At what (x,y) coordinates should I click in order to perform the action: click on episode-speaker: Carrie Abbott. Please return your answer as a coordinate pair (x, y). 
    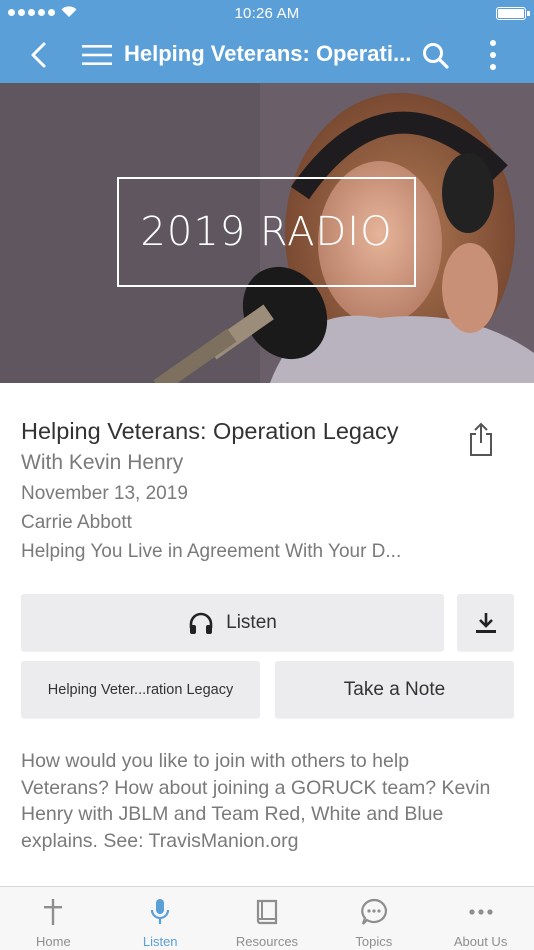
    Looking at the image, I should click on (236, 522).